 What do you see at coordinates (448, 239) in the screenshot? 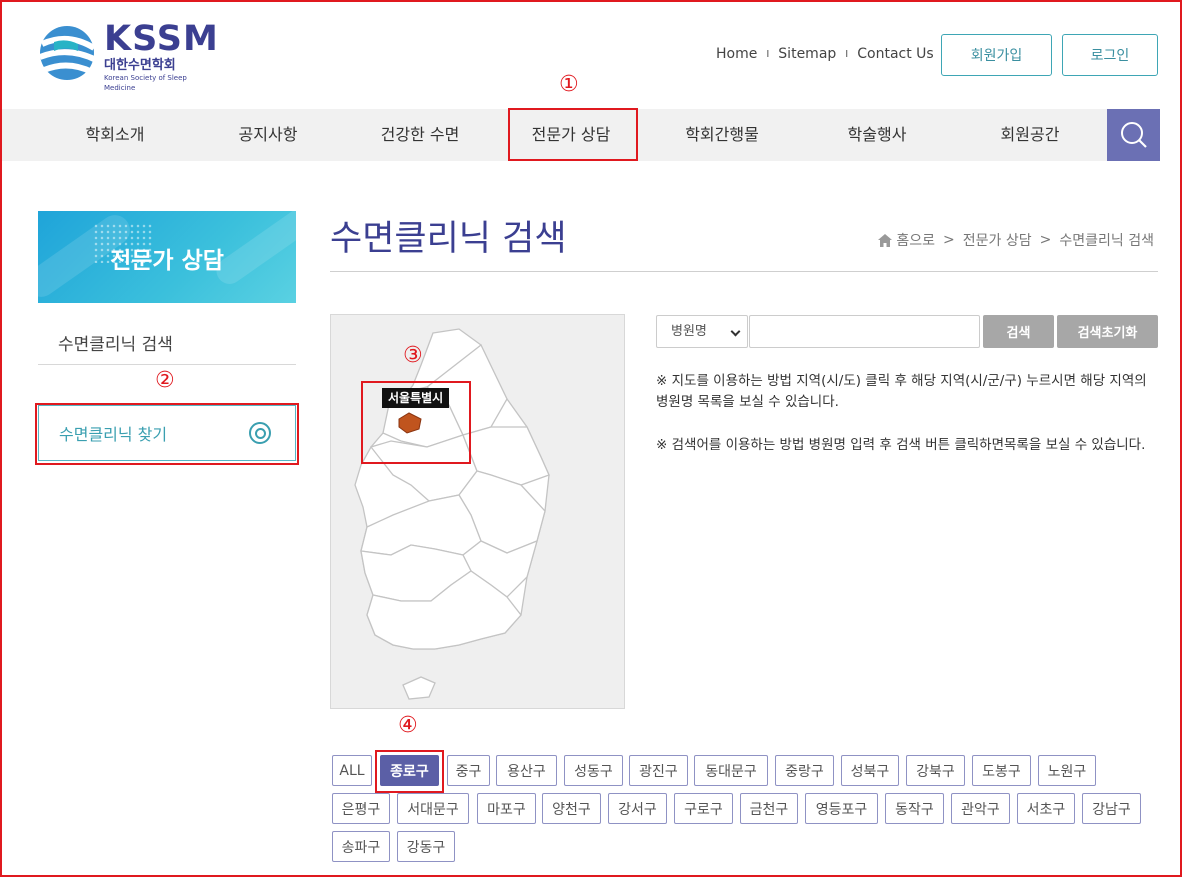
I see `page-title: 수면클리닉 검색` at bounding box center [448, 239].